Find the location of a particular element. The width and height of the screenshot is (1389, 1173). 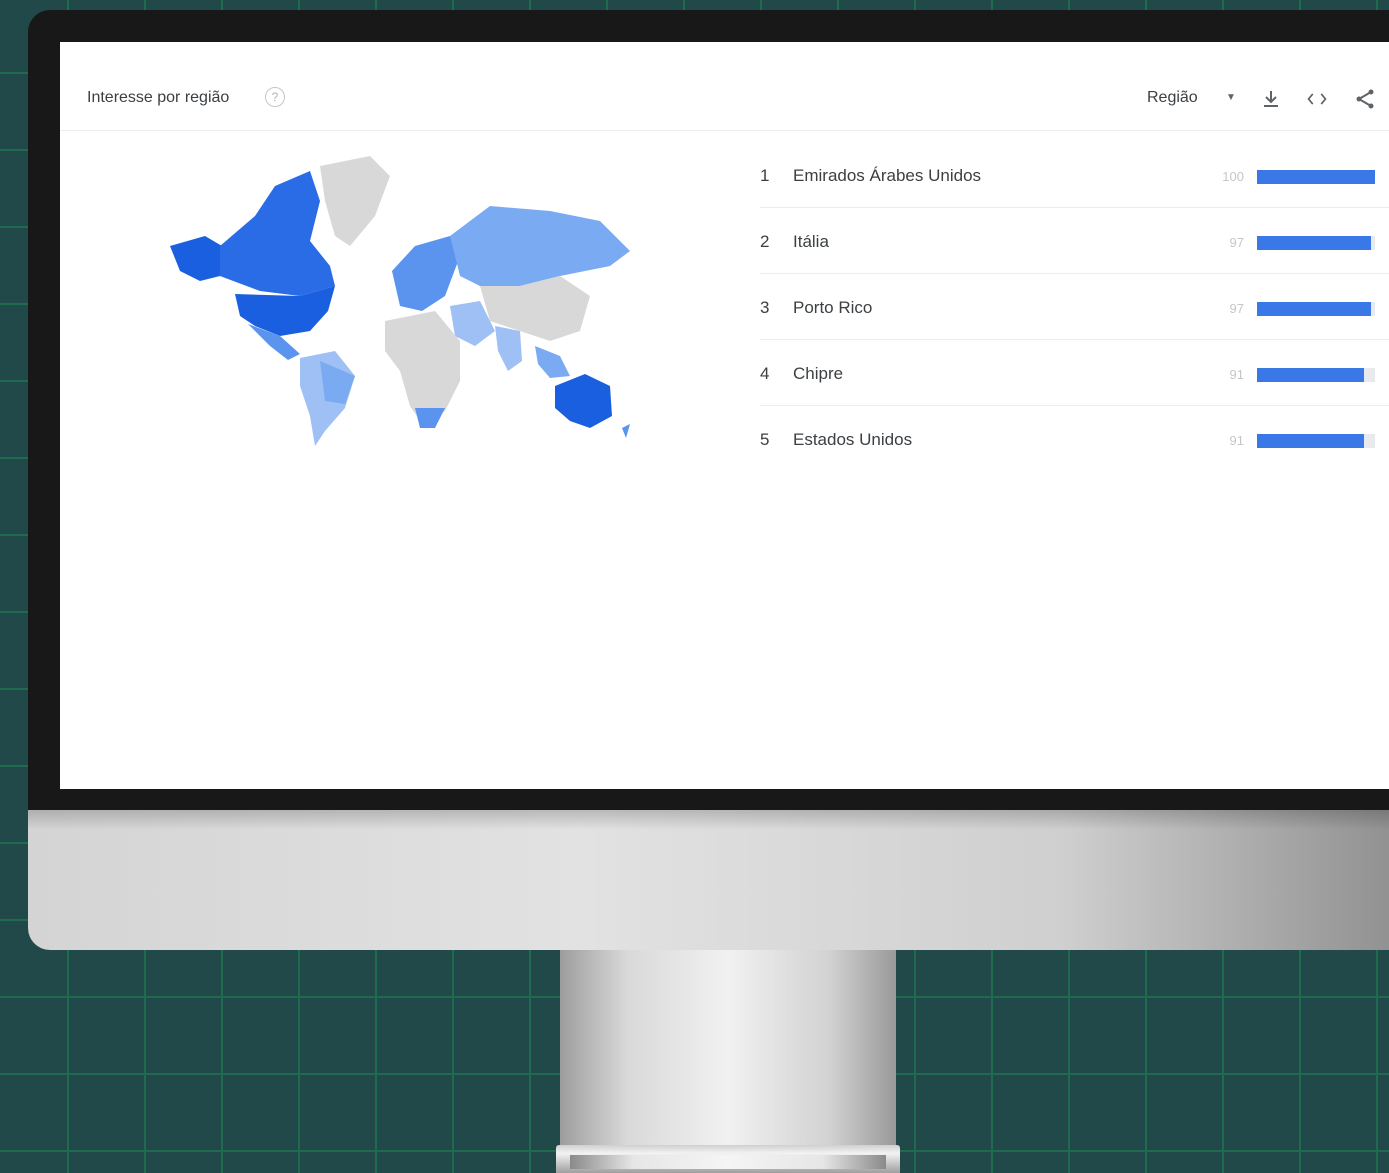

table-row: 1 Emirados Árabes Unidos 100 is located at coordinates (1074, 175).